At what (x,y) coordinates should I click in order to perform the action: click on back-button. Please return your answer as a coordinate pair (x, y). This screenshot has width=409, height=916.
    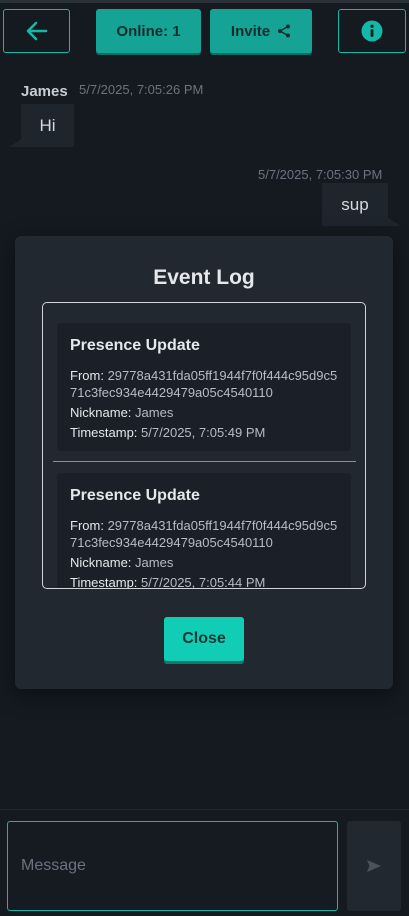
    Looking at the image, I should click on (36, 31).